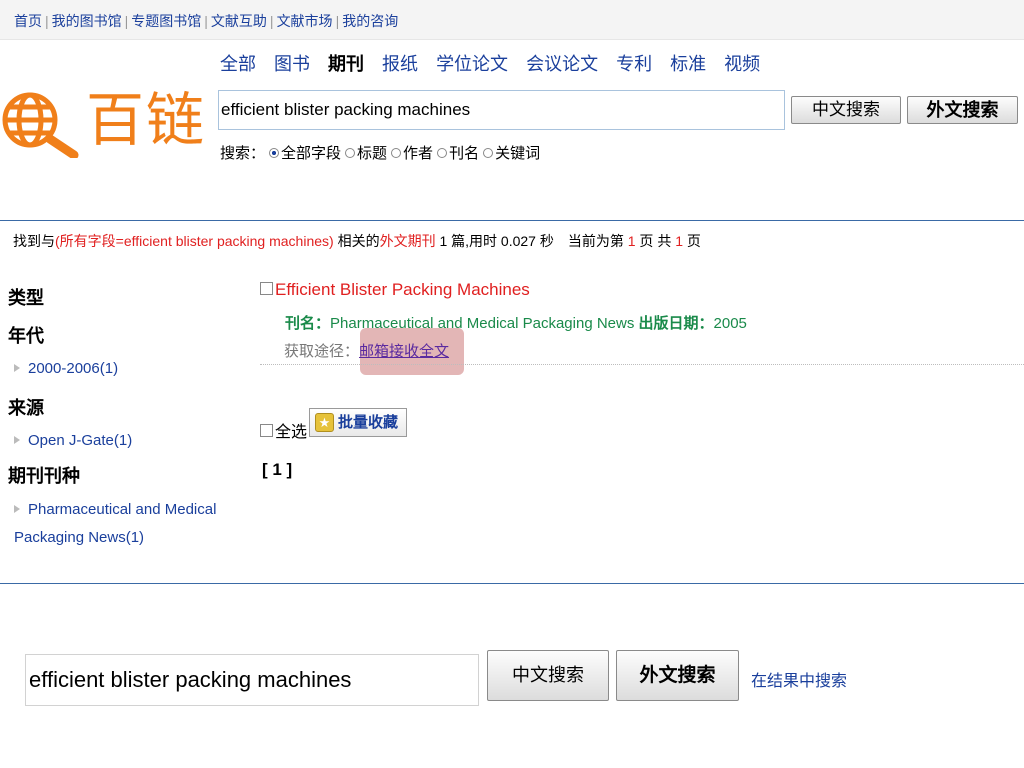  I want to click on bottom-search-input, so click(252, 680).